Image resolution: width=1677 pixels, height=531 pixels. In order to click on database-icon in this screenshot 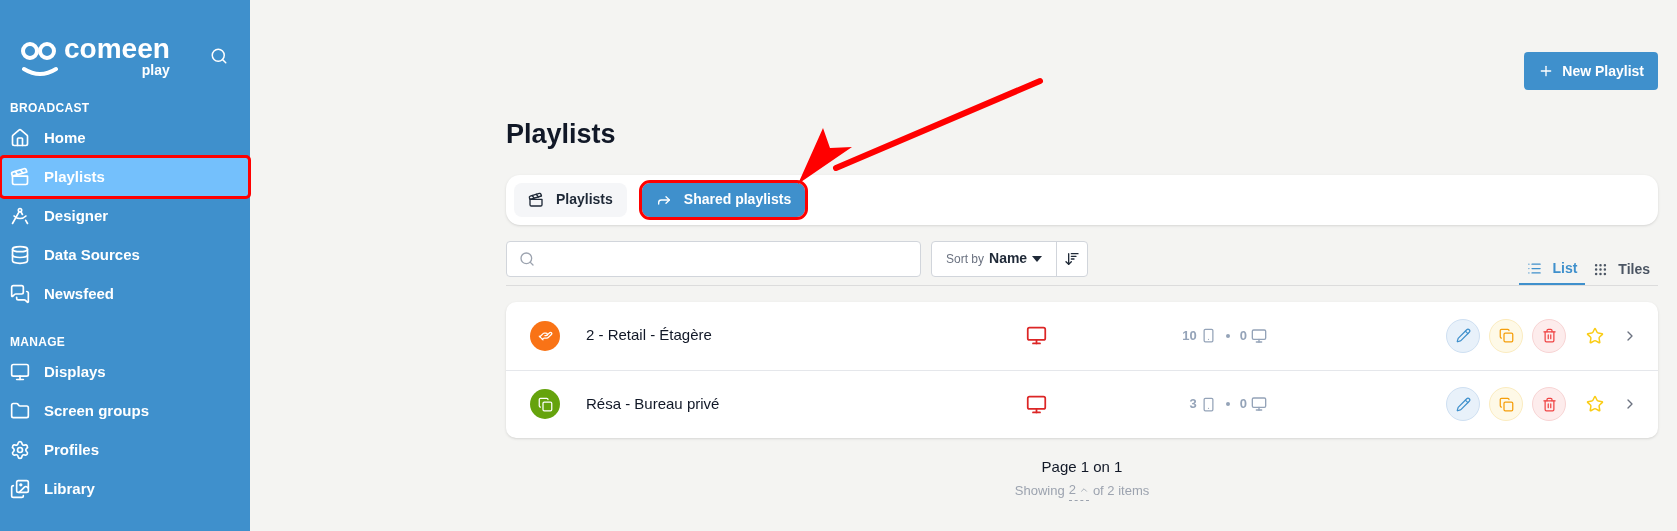, I will do `click(20, 255)`.